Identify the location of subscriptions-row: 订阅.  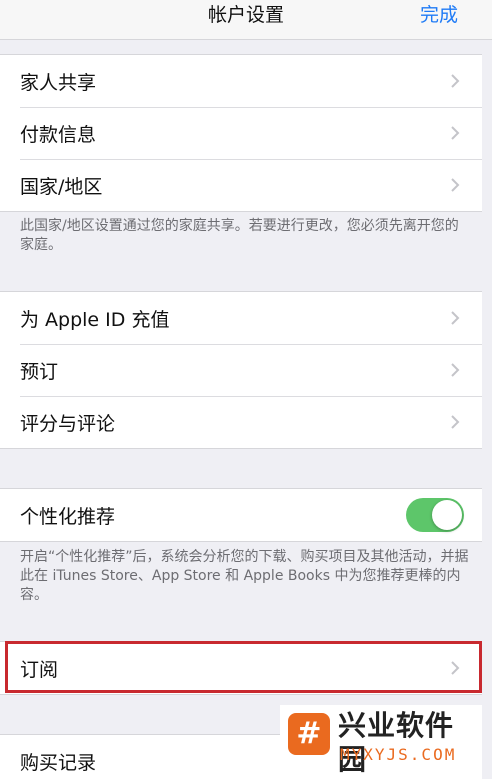
(241, 668).